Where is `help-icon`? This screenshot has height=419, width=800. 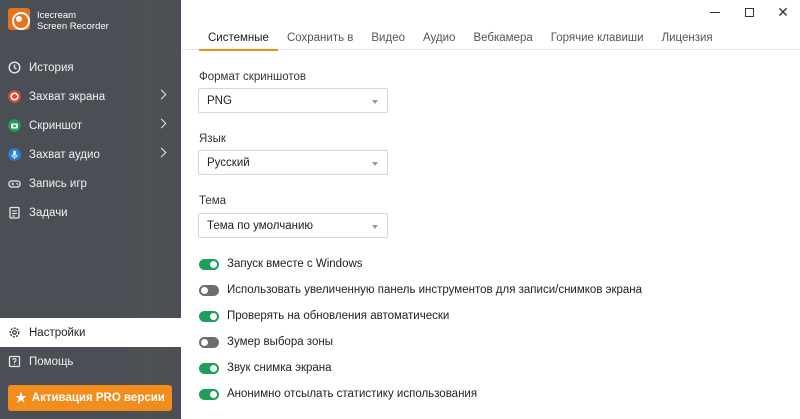 help-icon is located at coordinates (14, 361).